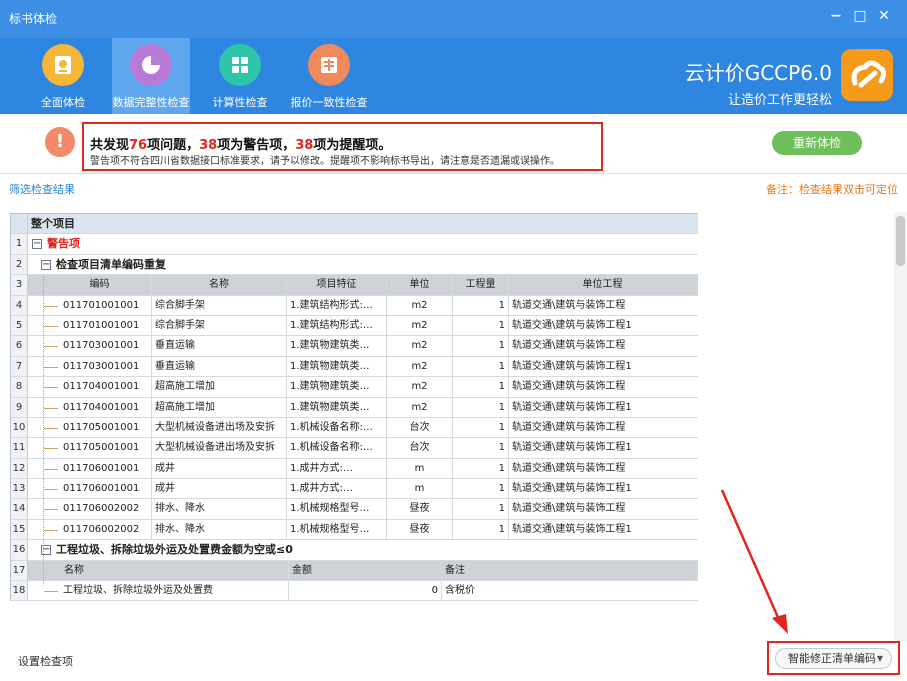  Describe the element at coordinates (603, 285) in the screenshot. I see `column-header: 单位工程` at that location.